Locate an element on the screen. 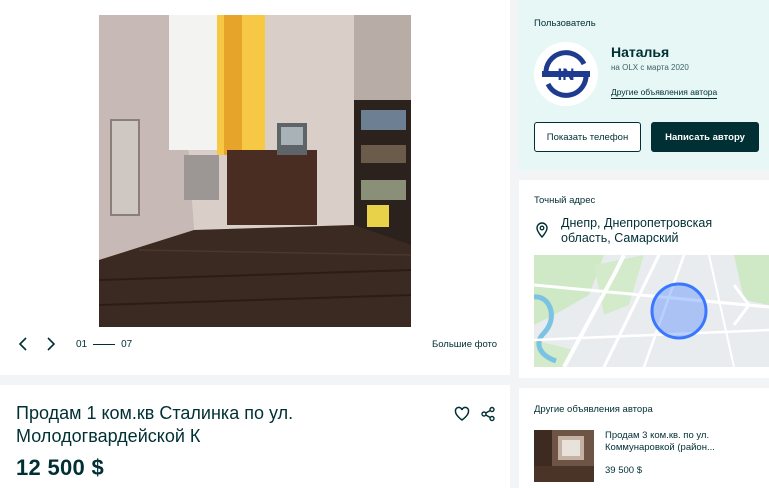 The image size is (769, 488). user-name: Наталья is located at coordinates (640, 52).